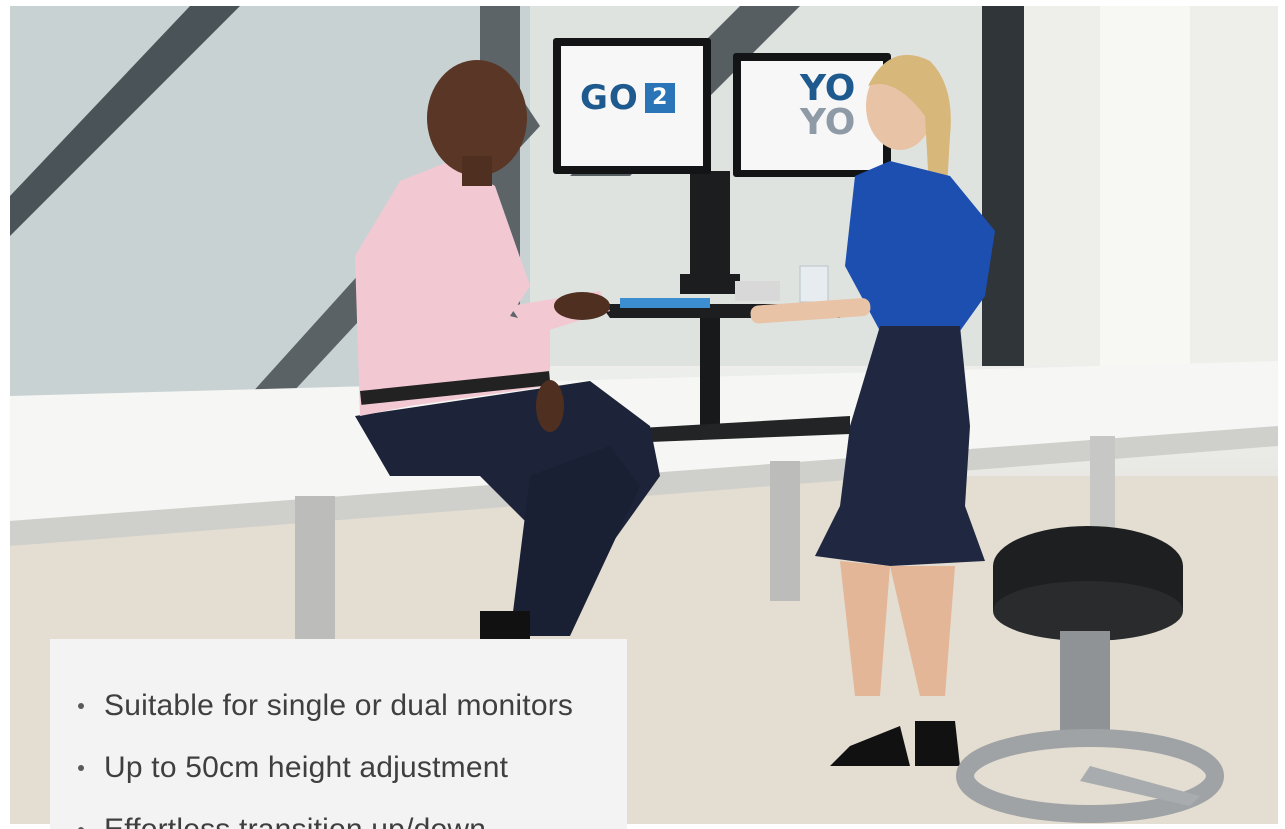 The height and width of the screenshot is (829, 1285). I want to click on yo-logo-line-2: YO, so click(828, 122).